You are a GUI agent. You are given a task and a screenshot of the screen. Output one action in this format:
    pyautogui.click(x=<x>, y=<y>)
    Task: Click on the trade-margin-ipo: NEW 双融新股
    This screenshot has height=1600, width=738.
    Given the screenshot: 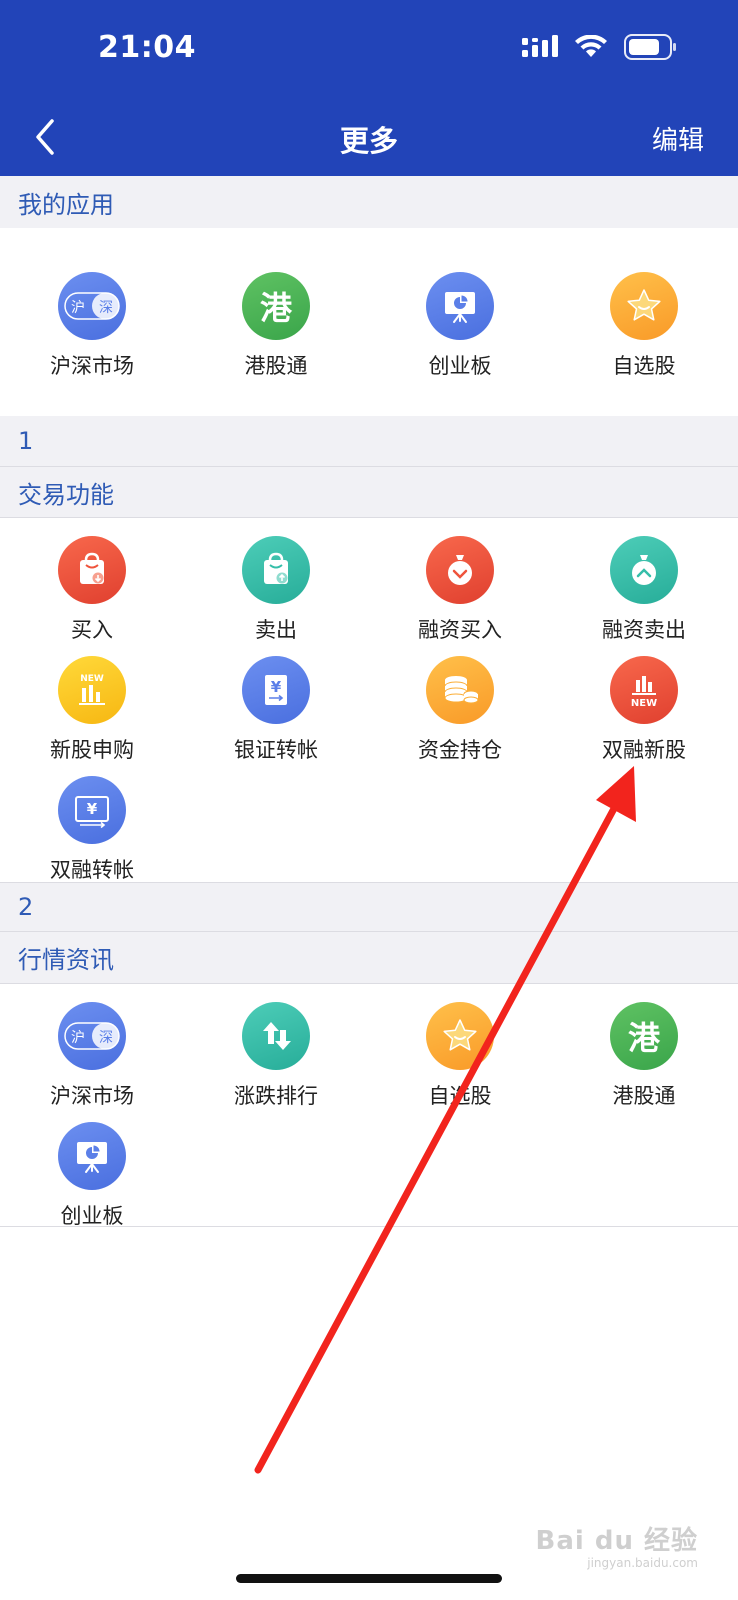 What is the action you would take?
    pyautogui.click(x=644, y=710)
    